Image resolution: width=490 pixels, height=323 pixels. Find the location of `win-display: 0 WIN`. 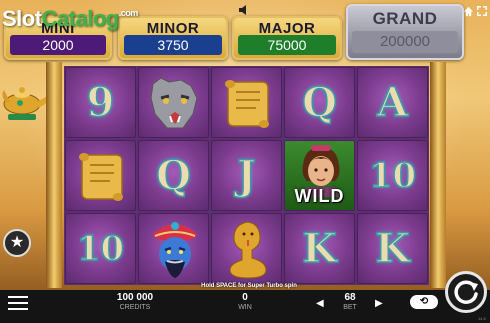

win-display: 0 WIN is located at coordinates (245, 301).